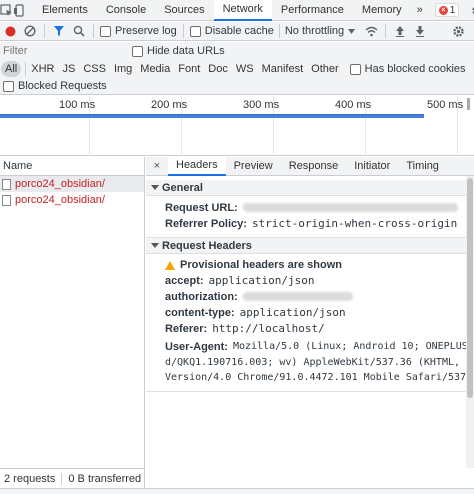 Image resolution: width=474 pixels, height=494 pixels. What do you see at coordinates (201, 208) in the screenshot?
I see `request-url-label: Request URL:` at bounding box center [201, 208].